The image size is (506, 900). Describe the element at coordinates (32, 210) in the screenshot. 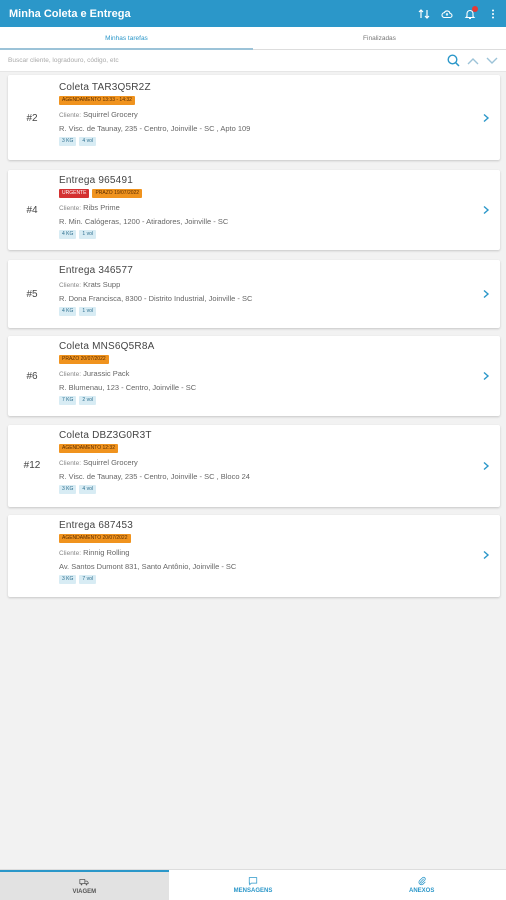

I see `task-index: #4` at that location.